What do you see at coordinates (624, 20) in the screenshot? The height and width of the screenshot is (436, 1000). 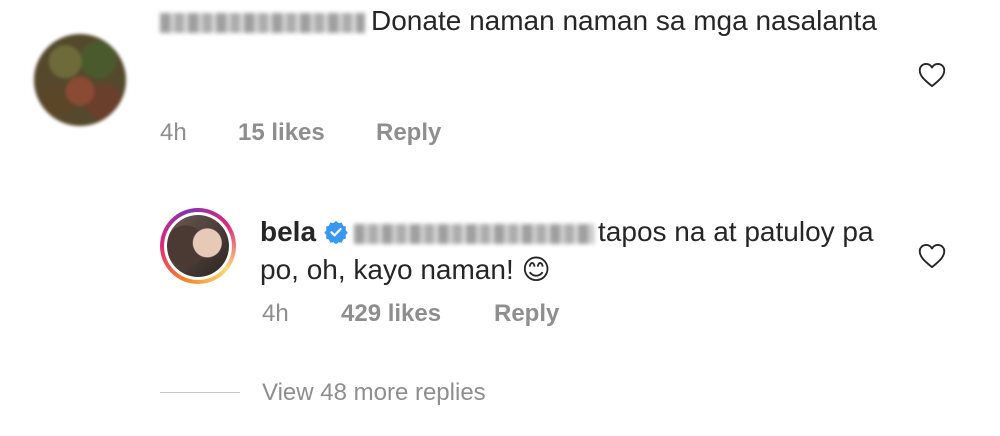 I see `comment-text: Donate naman naman sa mga nasalanta` at bounding box center [624, 20].